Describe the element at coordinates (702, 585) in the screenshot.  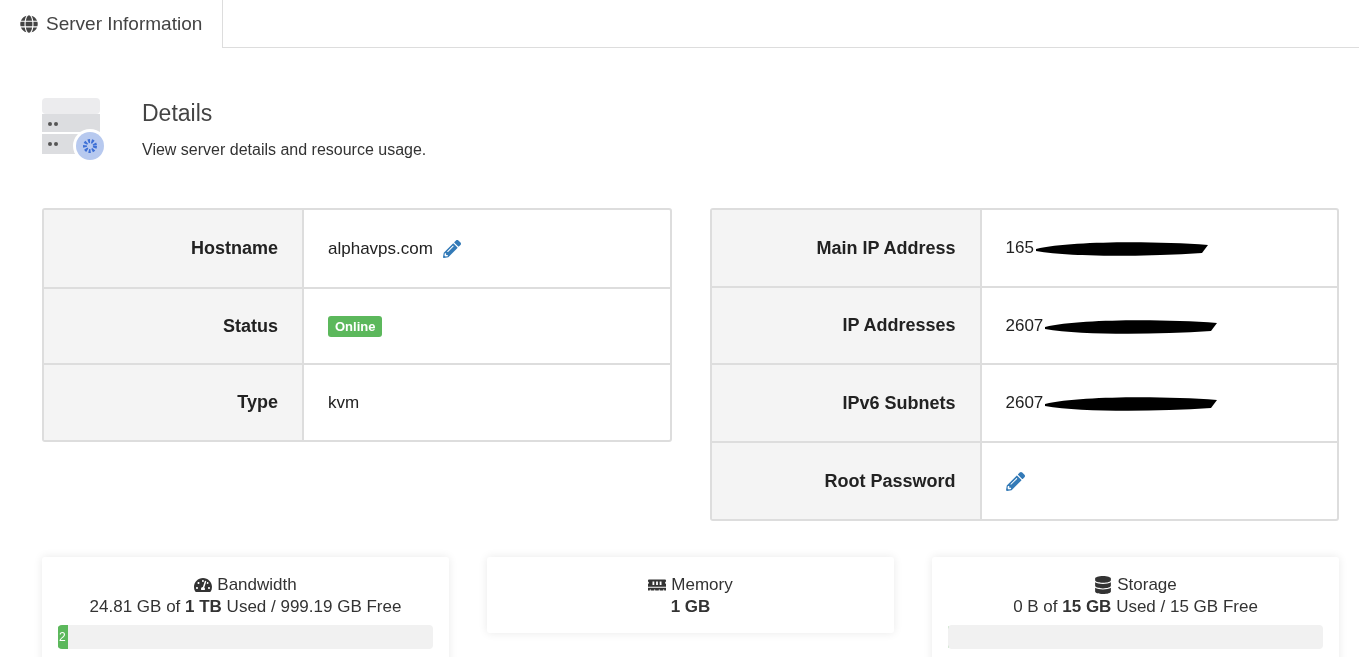
I see `card-title: Memory` at that location.